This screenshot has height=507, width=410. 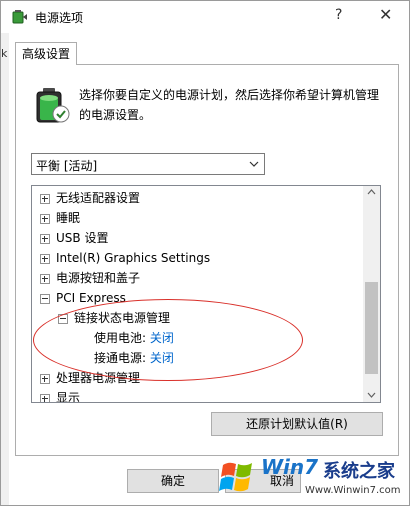 I want to click on background-window-text: k, so click(x=4, y=53).